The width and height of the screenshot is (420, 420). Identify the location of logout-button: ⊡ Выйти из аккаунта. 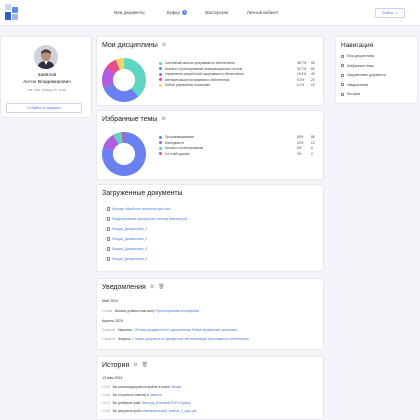
(44, 108).